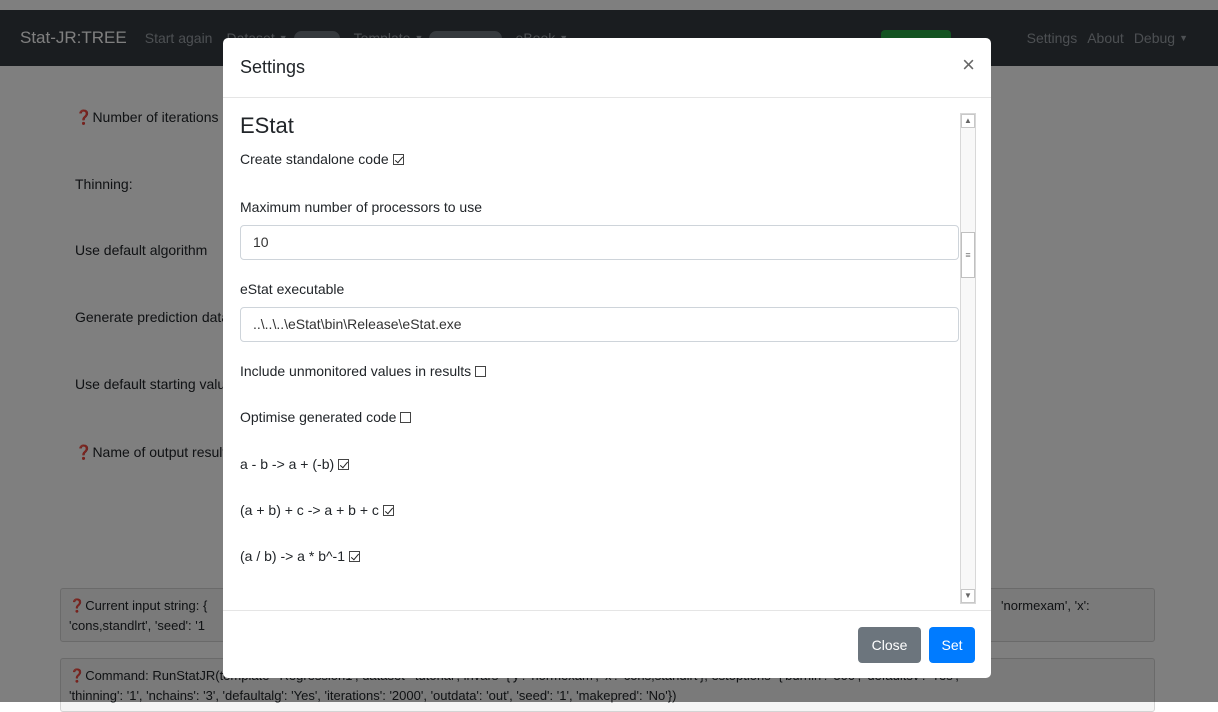  What do you see at coordinates (599, 242) in the screenshot?
I see `max-processors-input: 10` at bounding box center [599, 242].